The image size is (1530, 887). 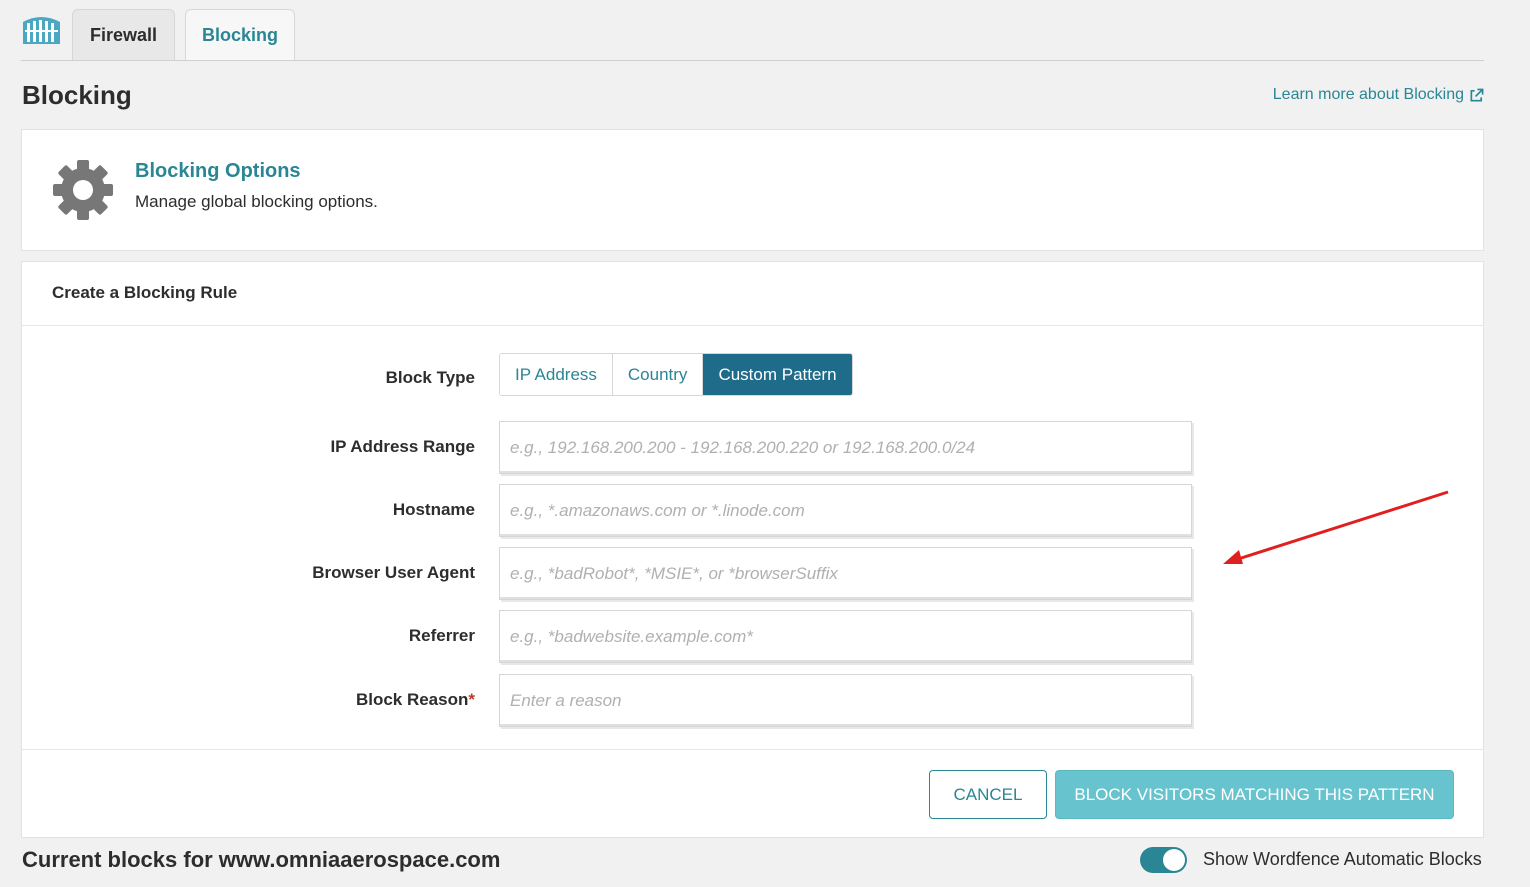 What do you see at coordinates (845, 447) in the screenshot?
I see `ip-range-input` at bounding box center [845, 447].